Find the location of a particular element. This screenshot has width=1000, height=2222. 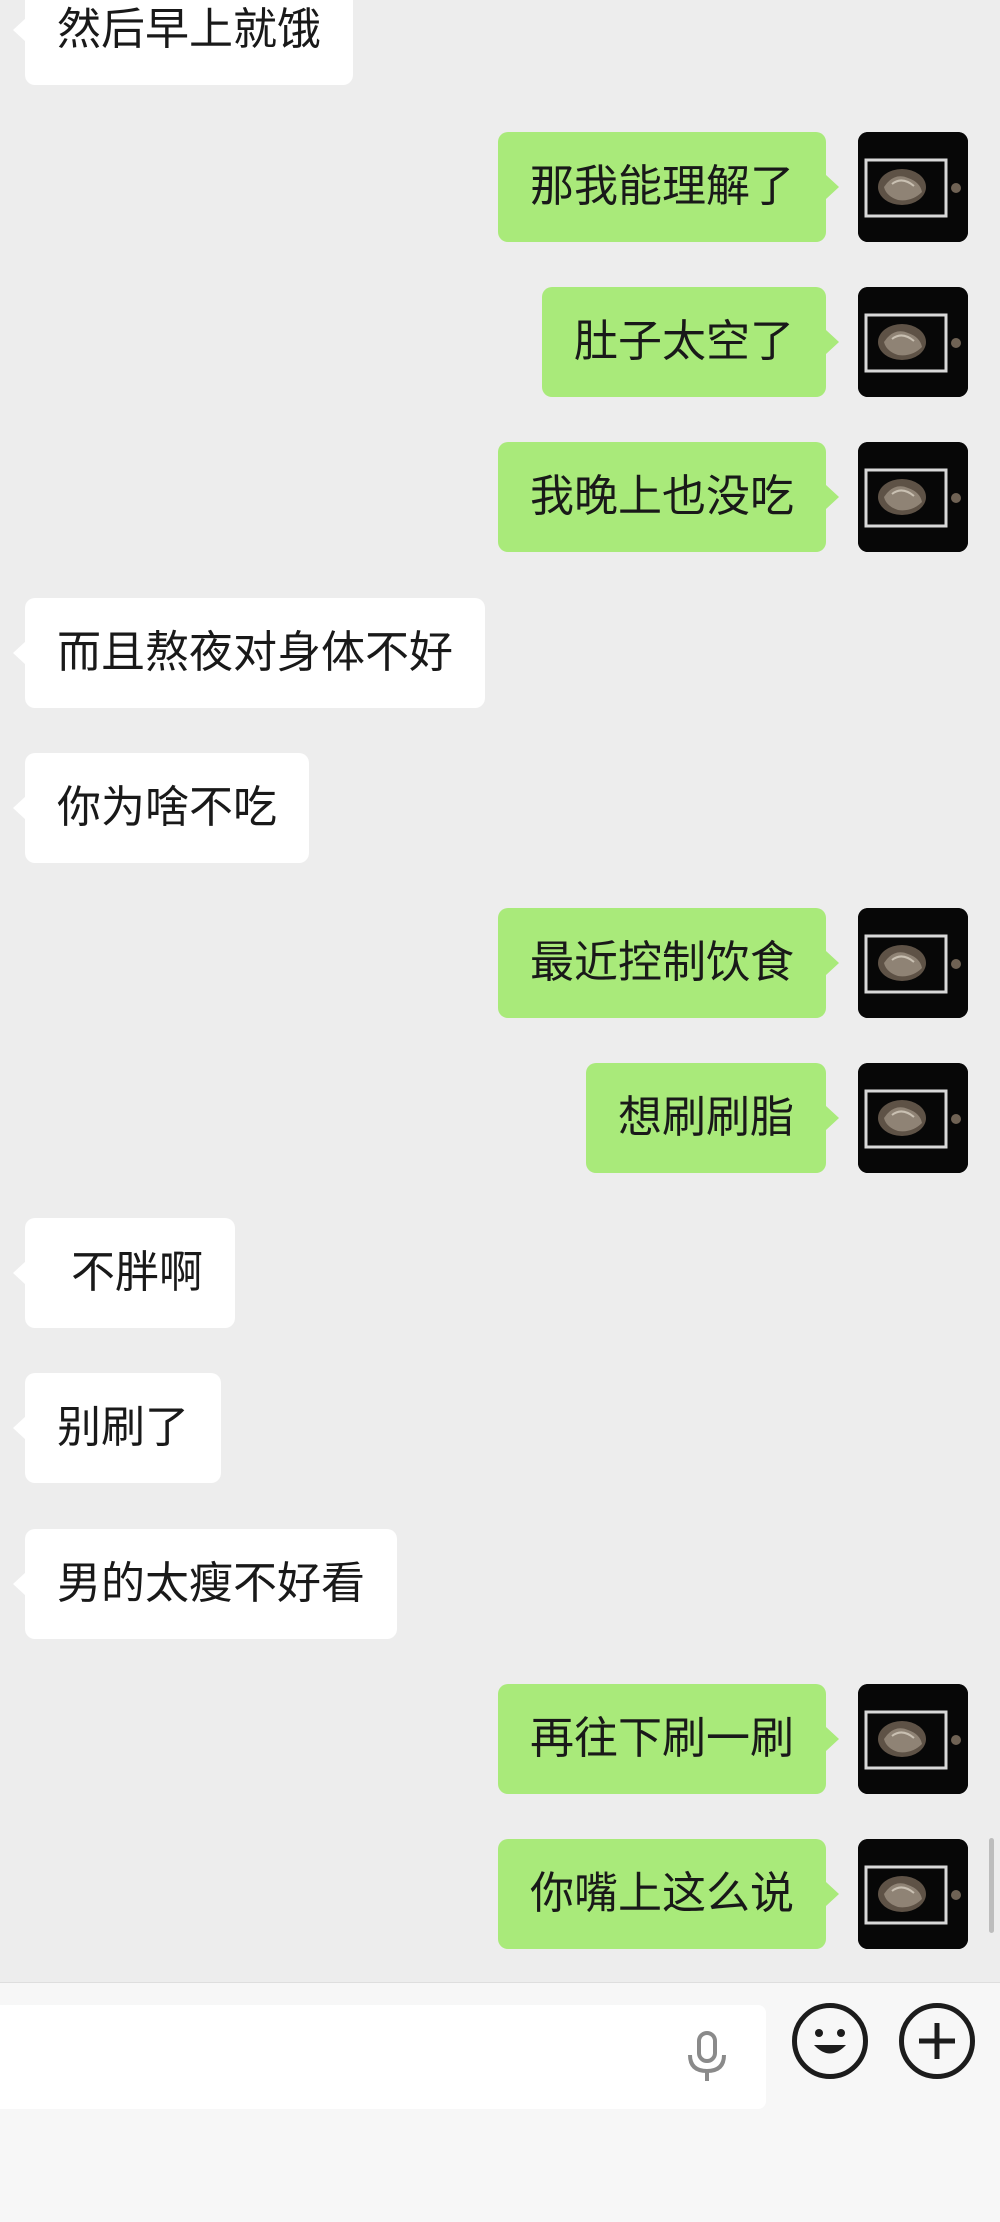

smiley-face-icon is located at coordinates (830, 2041).